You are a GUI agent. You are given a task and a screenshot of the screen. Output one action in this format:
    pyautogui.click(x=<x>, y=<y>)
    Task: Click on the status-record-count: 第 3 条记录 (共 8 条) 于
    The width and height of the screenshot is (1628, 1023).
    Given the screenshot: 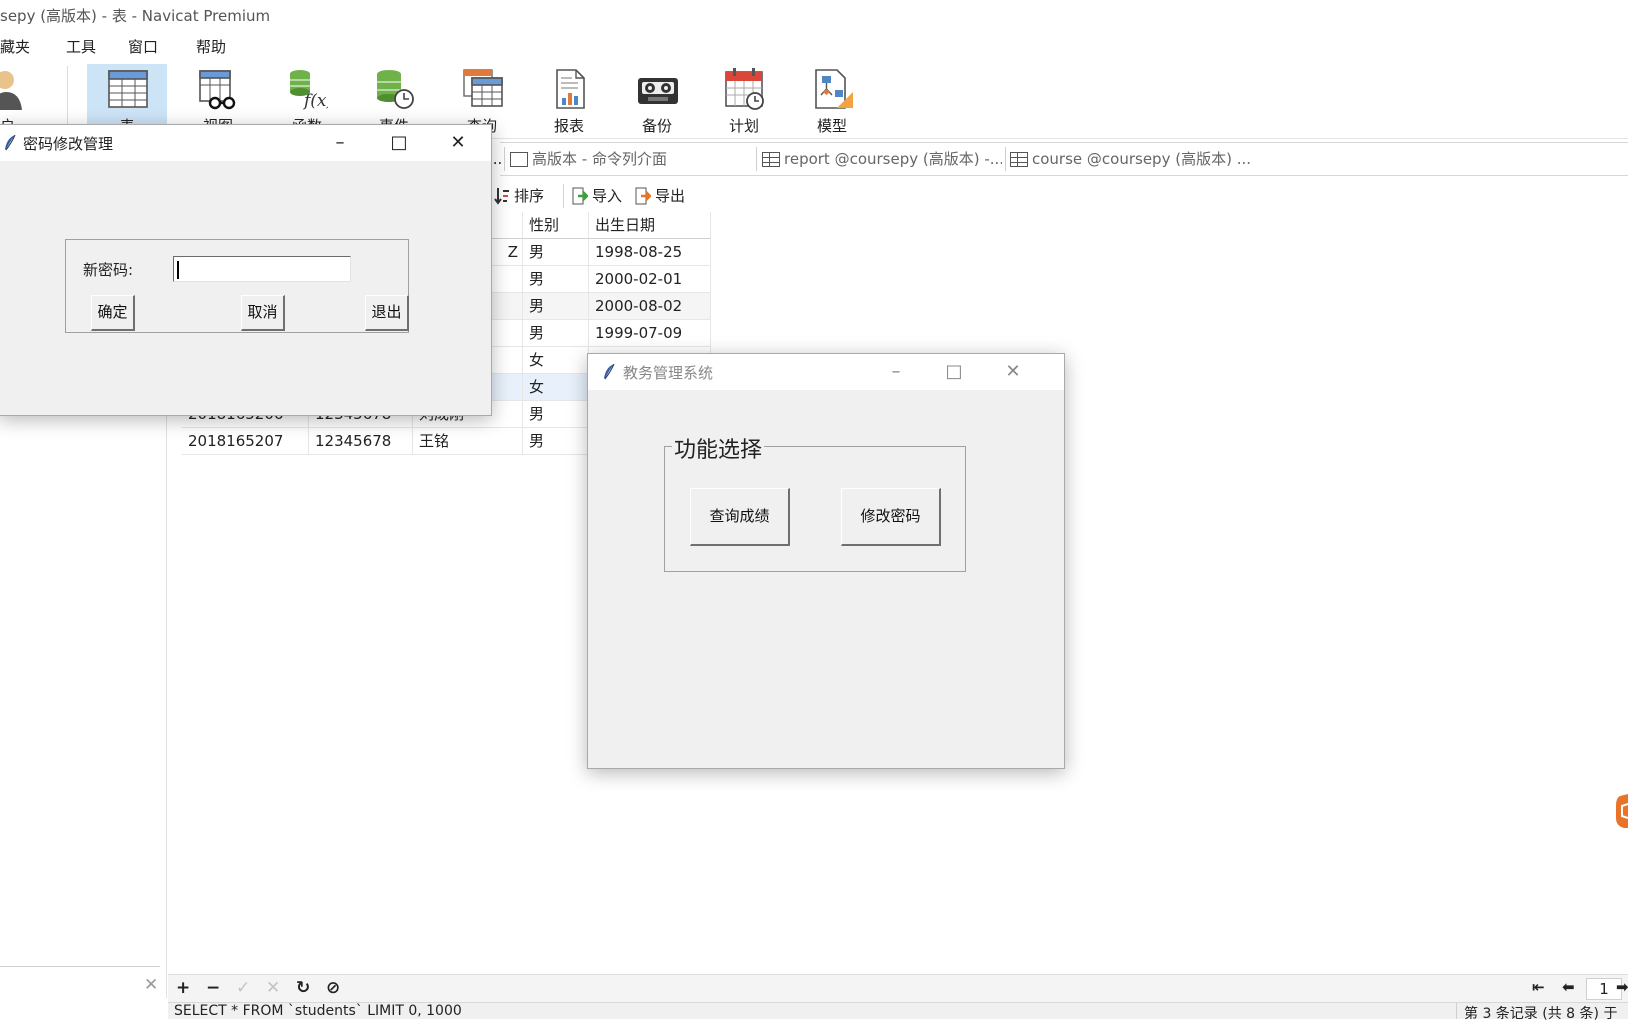 What is the action you would take?
    pyautogui.click(x=1541, y=1014)
    